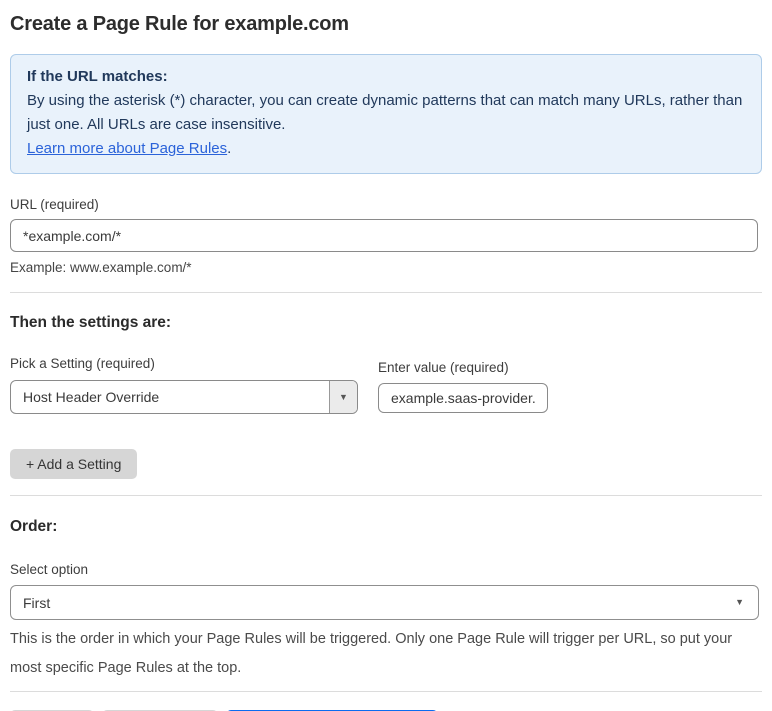  What do you see at coordinates (91, 322) in the screenshot?
I see `settings-section-heading: Then the settings are:` at bounding box center [91, 322].